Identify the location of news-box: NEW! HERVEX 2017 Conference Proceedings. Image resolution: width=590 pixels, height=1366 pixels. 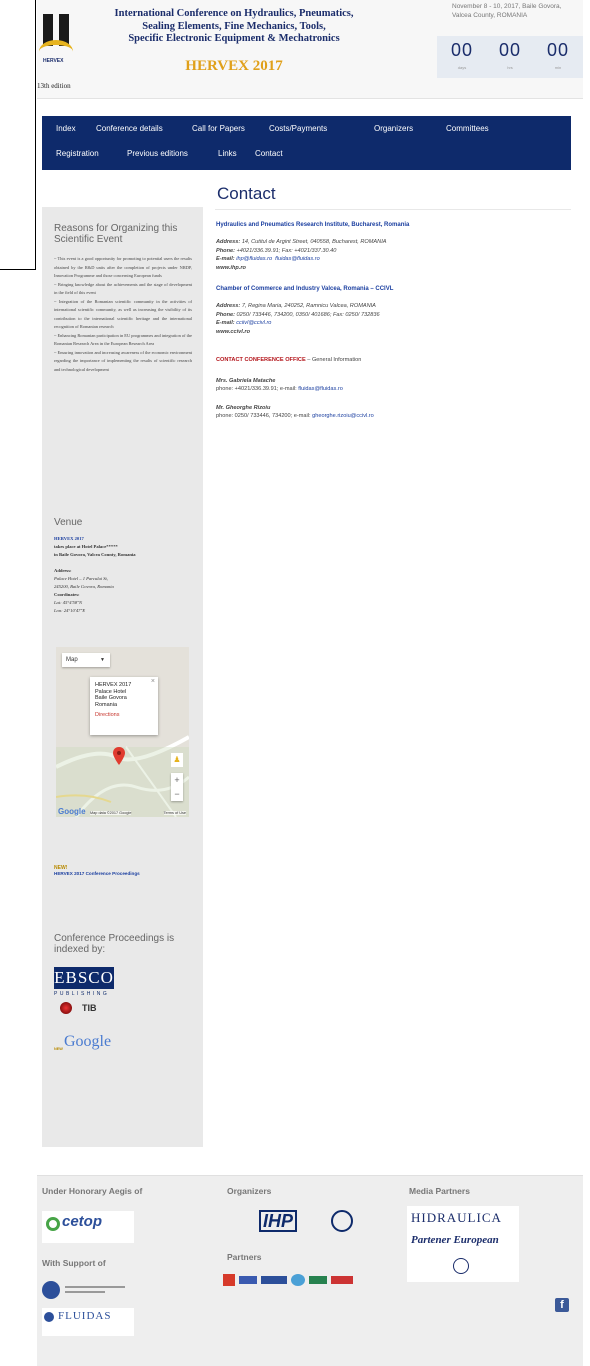
(97, 870).